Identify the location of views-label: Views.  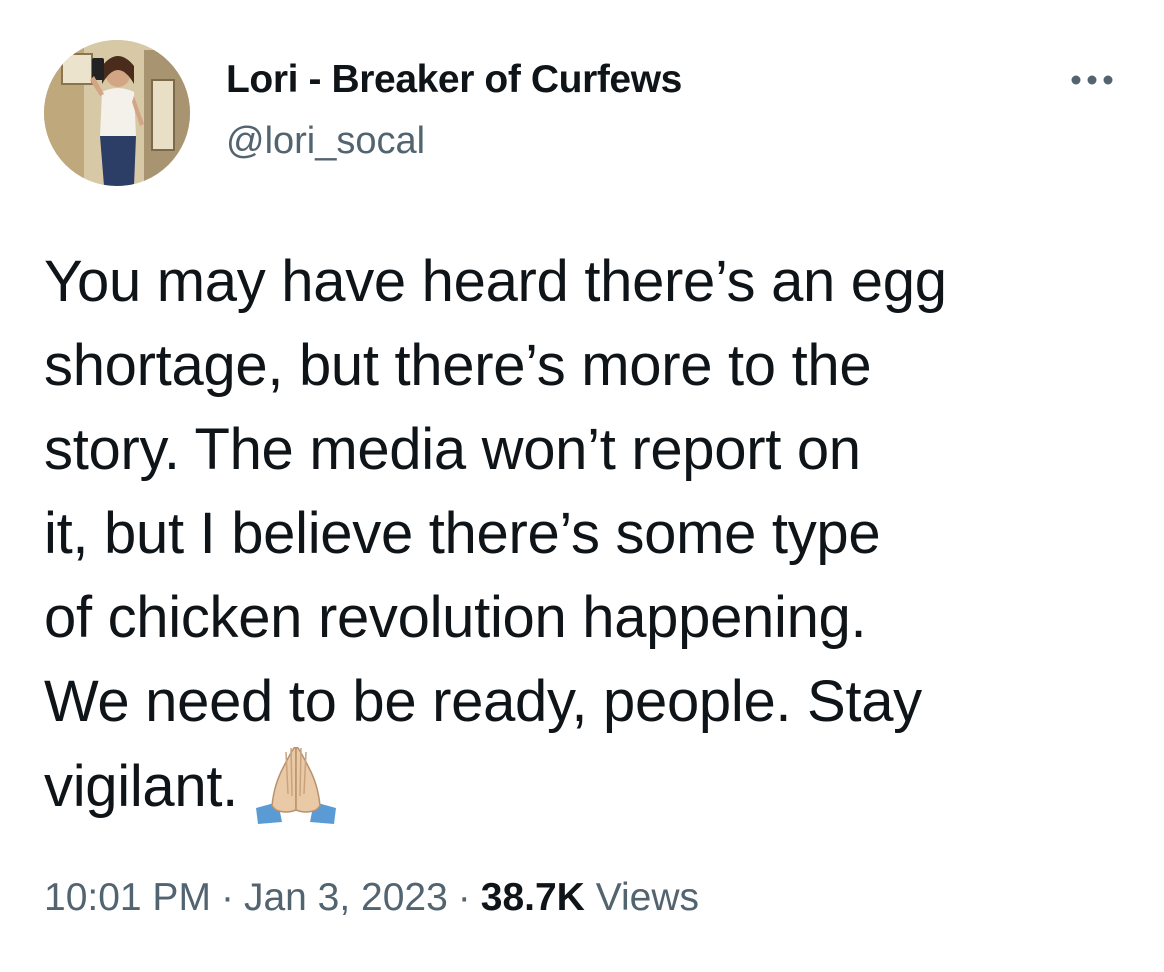
(647, 897).